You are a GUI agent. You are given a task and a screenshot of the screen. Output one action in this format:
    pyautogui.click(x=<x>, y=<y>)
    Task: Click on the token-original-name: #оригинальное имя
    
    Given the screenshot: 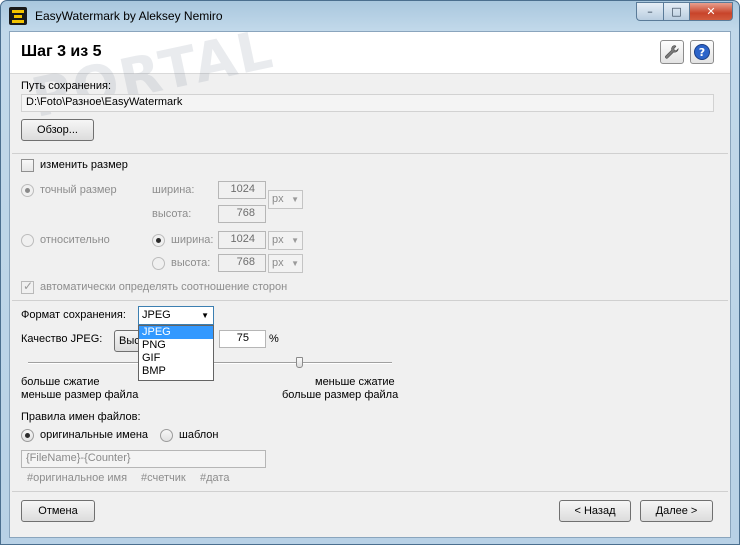 What is the action you would take?
    pyautogui.click(x=77, y=478)
    